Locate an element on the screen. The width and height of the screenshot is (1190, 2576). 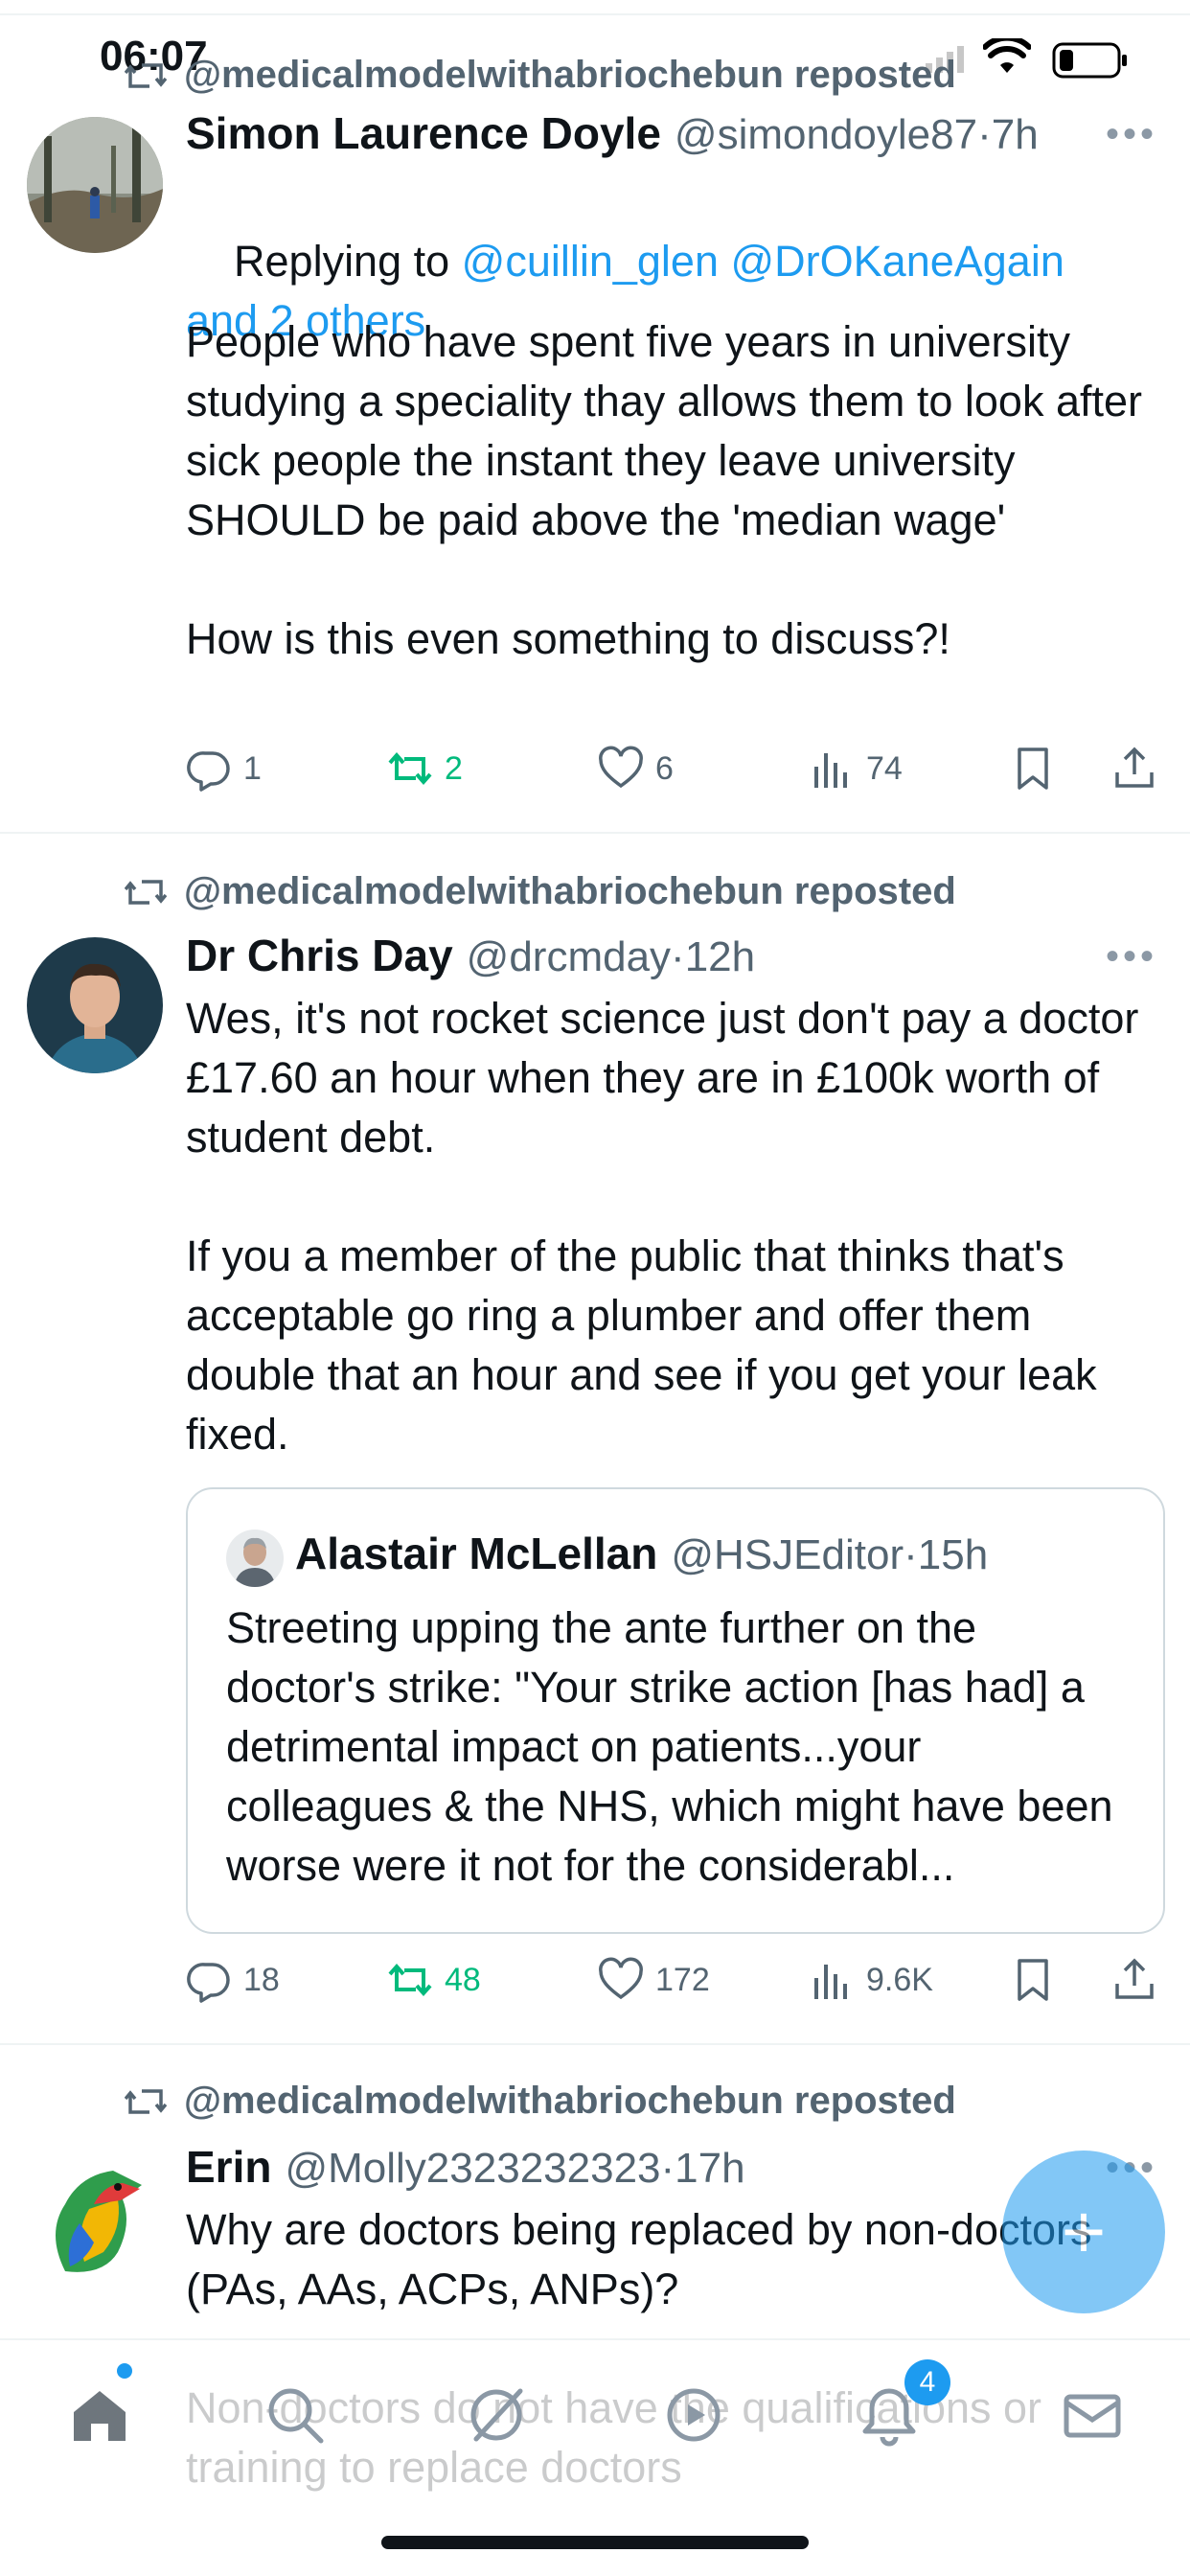
timestamp: 7h is located at coordinates (1015, 134).